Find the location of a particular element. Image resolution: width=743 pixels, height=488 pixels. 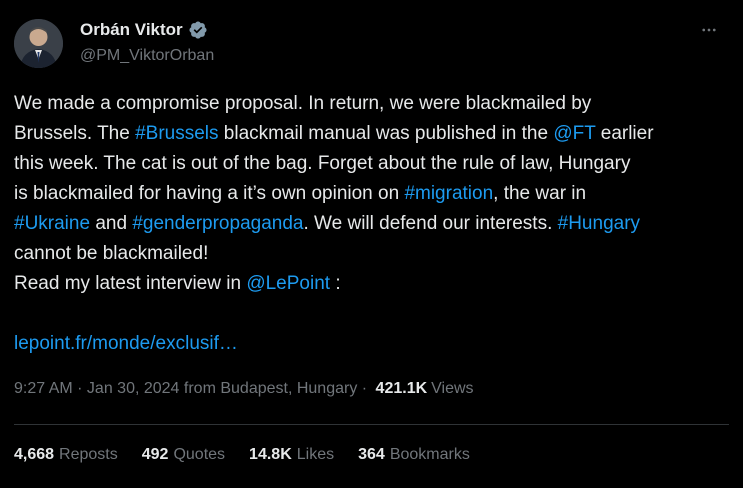

mention-link: @FT is located at coordinates (574, 133).